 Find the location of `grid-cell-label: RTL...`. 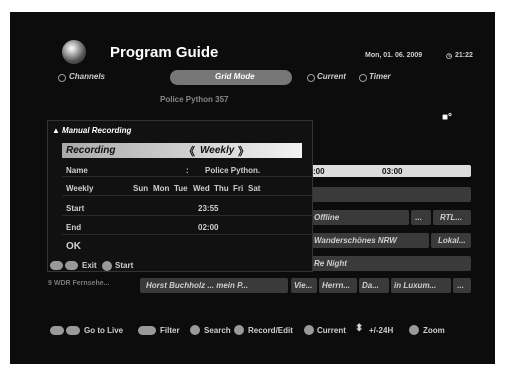

grid-cell-label: RTL... is located at coordinates (451, 217).